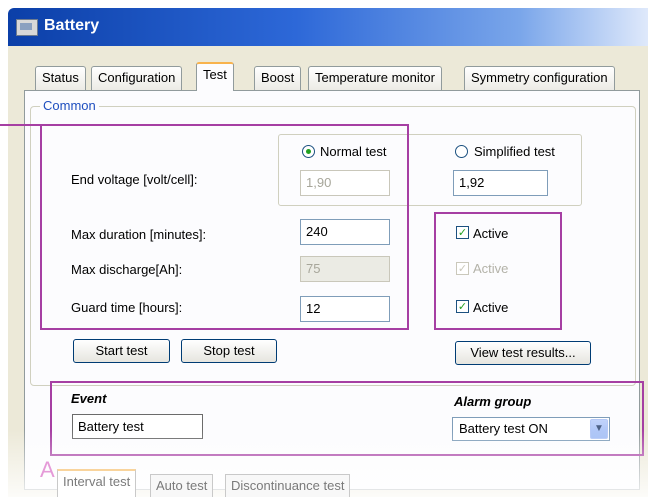 The image size is (658, 497). Describe the element at coordinates (69, 105) in the screenshot. I see `common-group-label: Common` at that location.